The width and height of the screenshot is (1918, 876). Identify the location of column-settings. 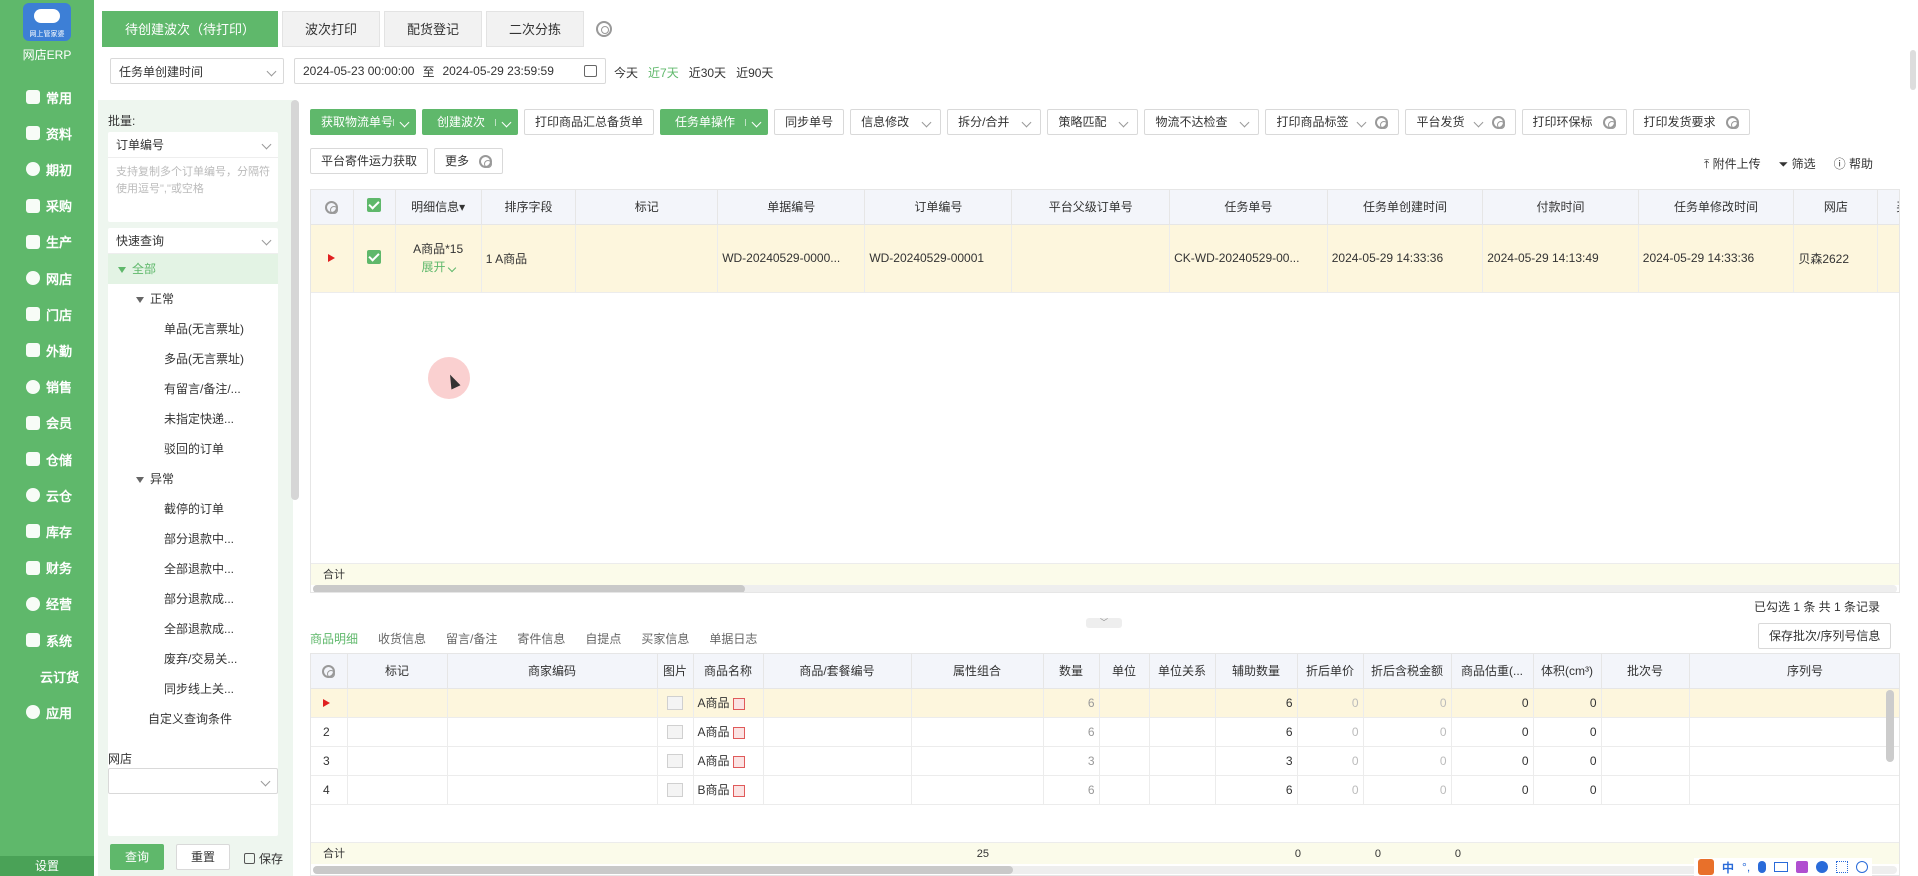
(332, 207).